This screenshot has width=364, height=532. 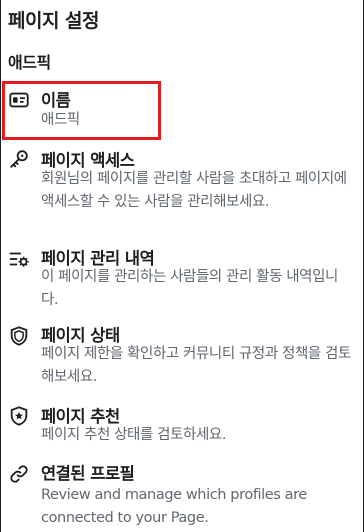 I want to click on link-icon, so click(x=19, y=474).